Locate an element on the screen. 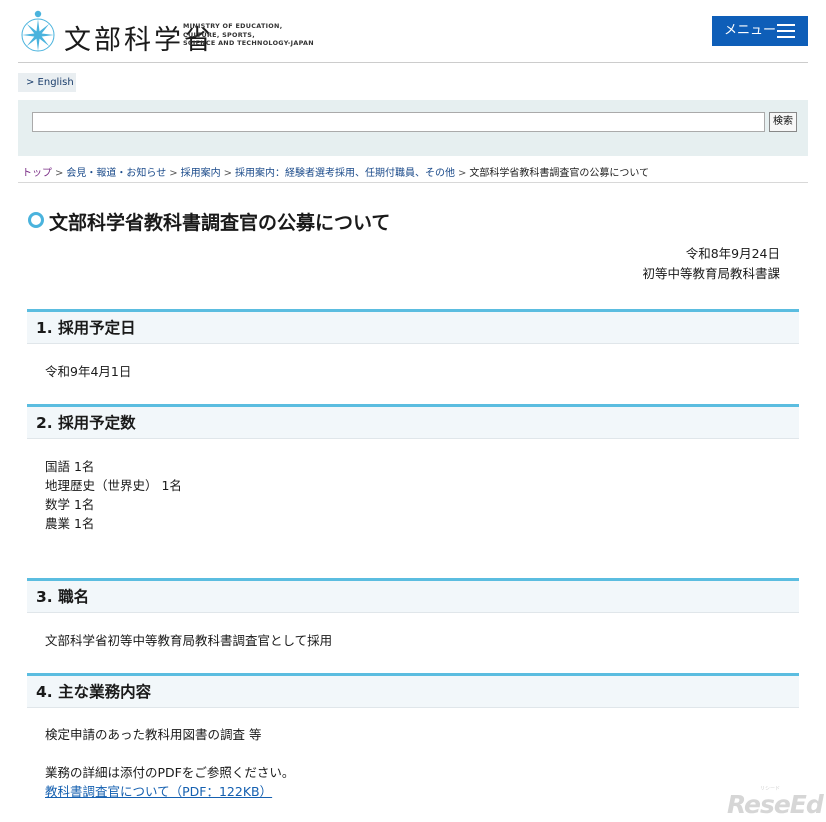 The image size is (826, 822). page-title-text: 文部科学省教科書調査官の公募について is located at coordinates (220, 223).